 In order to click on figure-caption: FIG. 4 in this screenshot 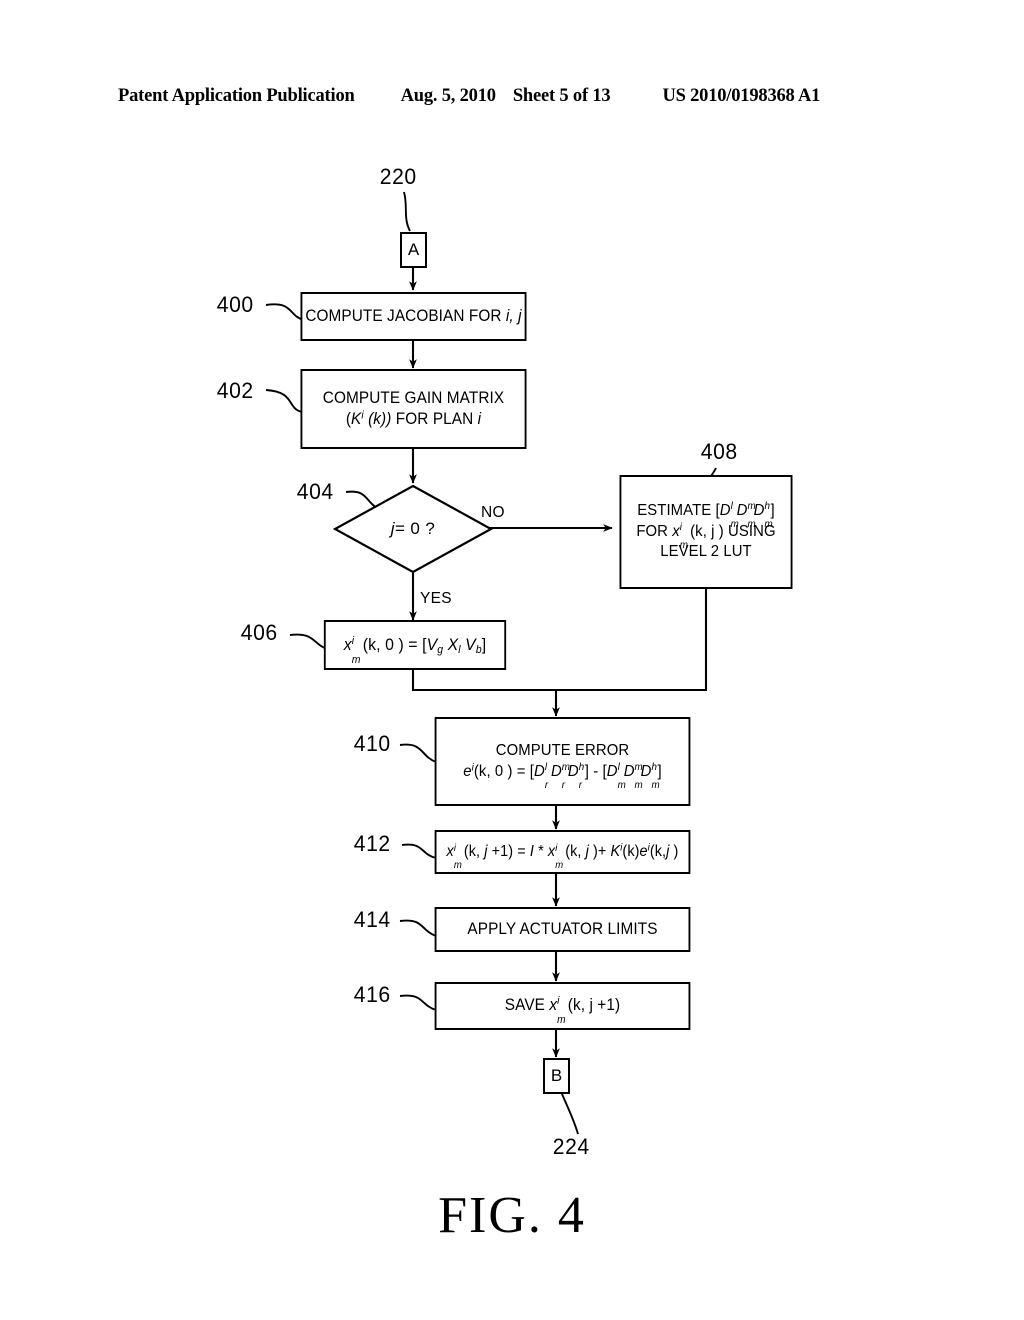, I will do `click(512, 1215)`.